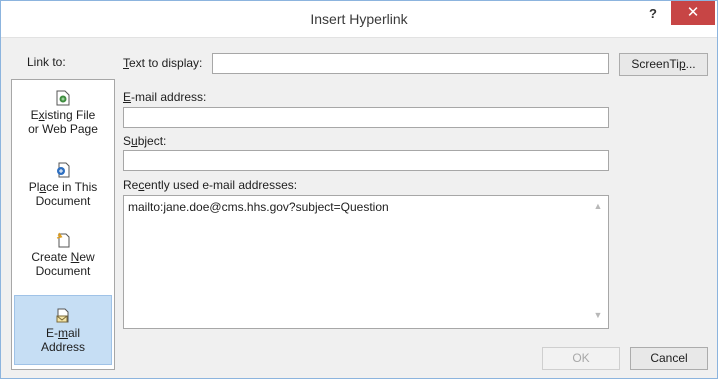 This screenshot has width=718, height=379. I want to click on link-place-line1-pre: Pl, so click(34, 187).